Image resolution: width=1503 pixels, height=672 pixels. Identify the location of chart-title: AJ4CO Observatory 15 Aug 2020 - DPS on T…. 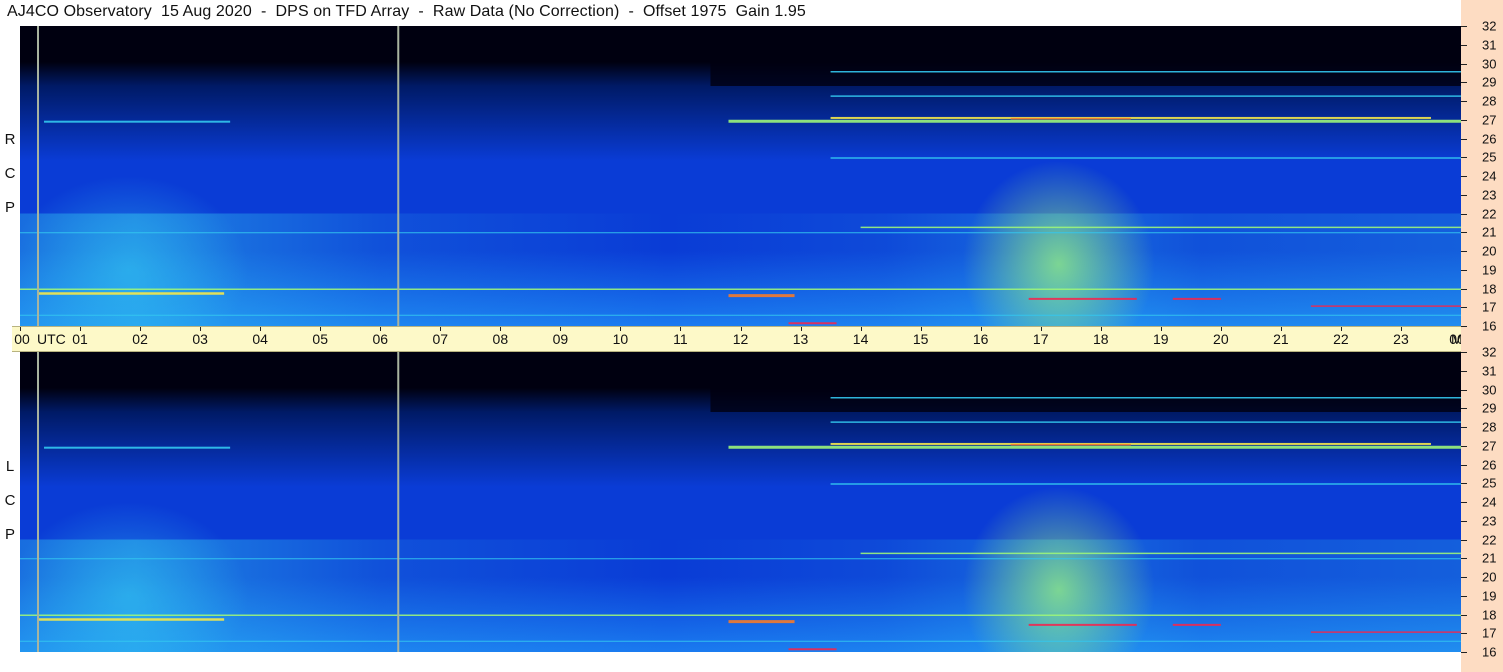
(406, 11).